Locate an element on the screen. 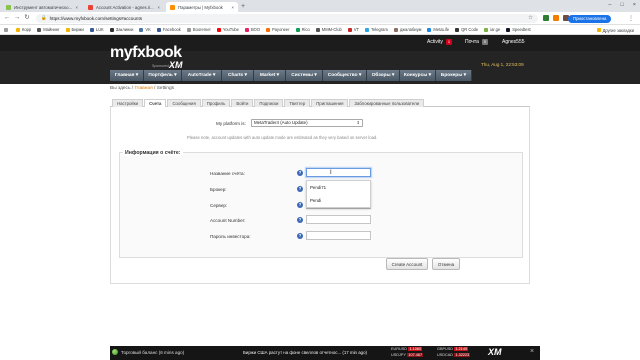  status-ball-icon is located at coordinates (115, 352).